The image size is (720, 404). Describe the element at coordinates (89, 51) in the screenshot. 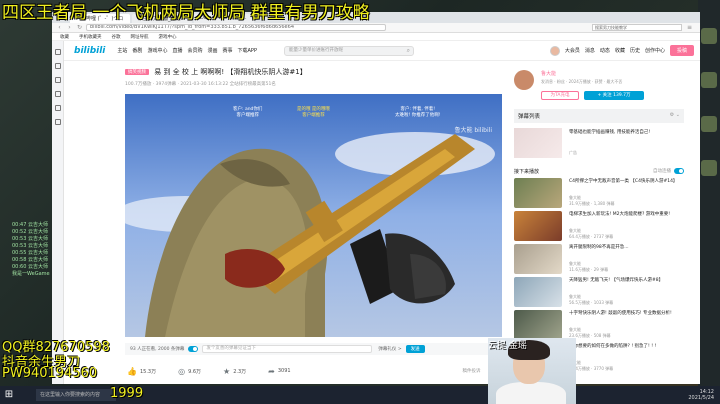

I see `bilibili-logo: bilibili` at that location.